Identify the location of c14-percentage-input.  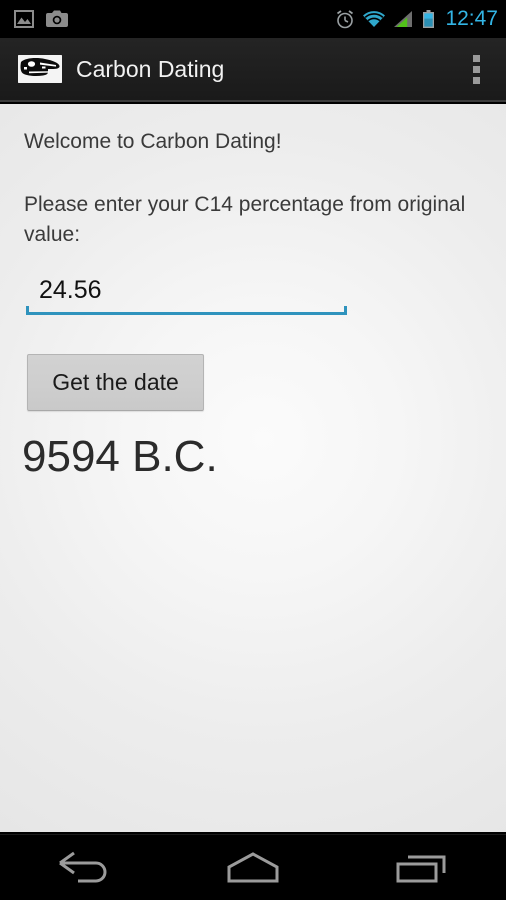
(186, 290).